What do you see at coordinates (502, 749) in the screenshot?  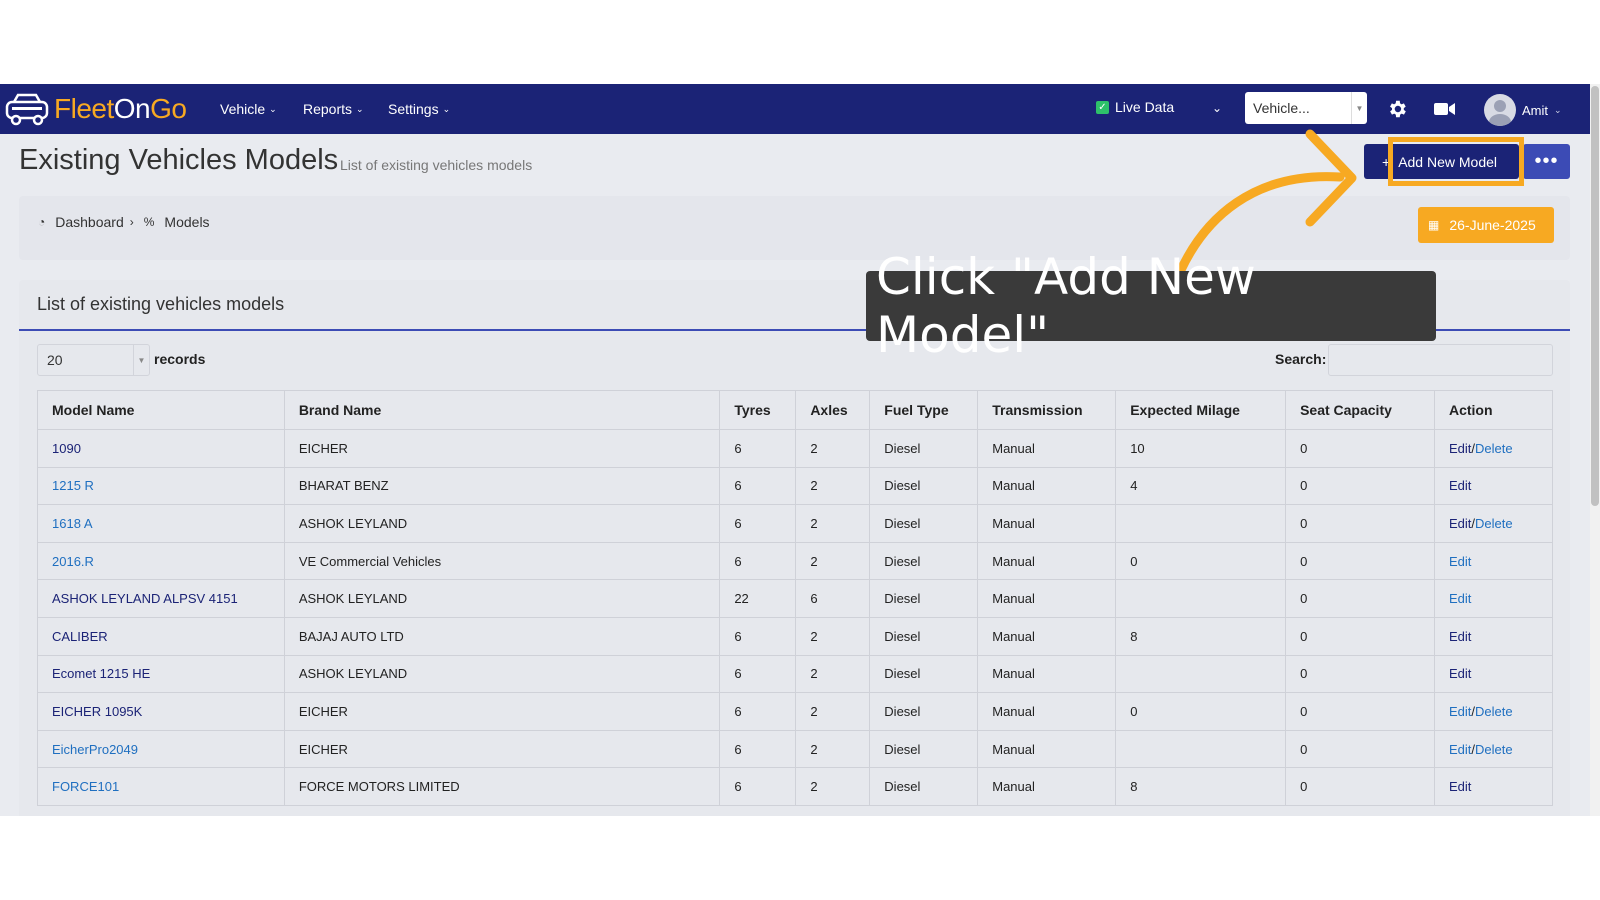 I see `brand-name-cell: EICHER` at bounding box center [502, 749].